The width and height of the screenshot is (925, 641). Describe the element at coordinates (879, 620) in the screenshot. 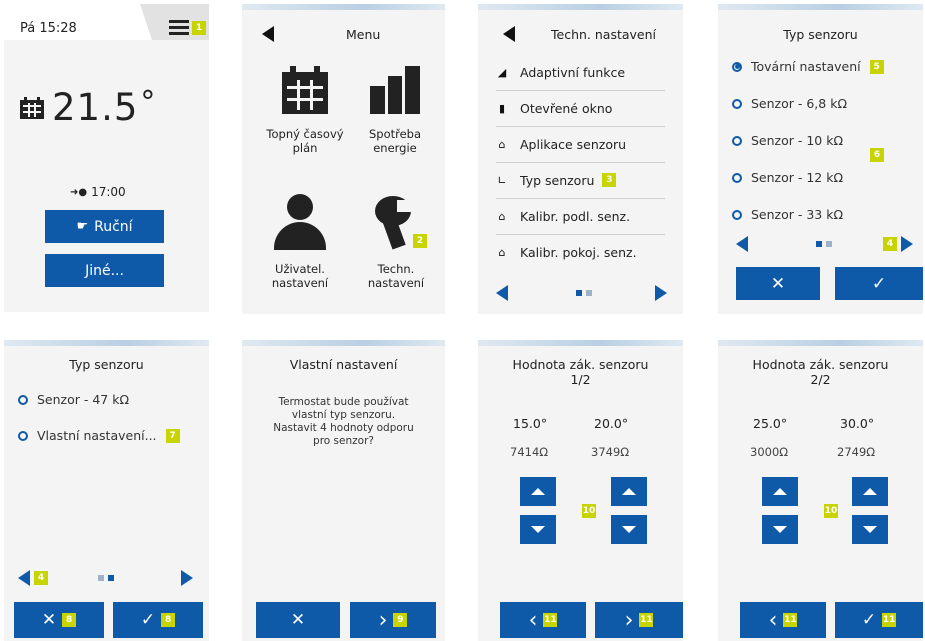

I see `confirm-button: ✓ 11` at that location.